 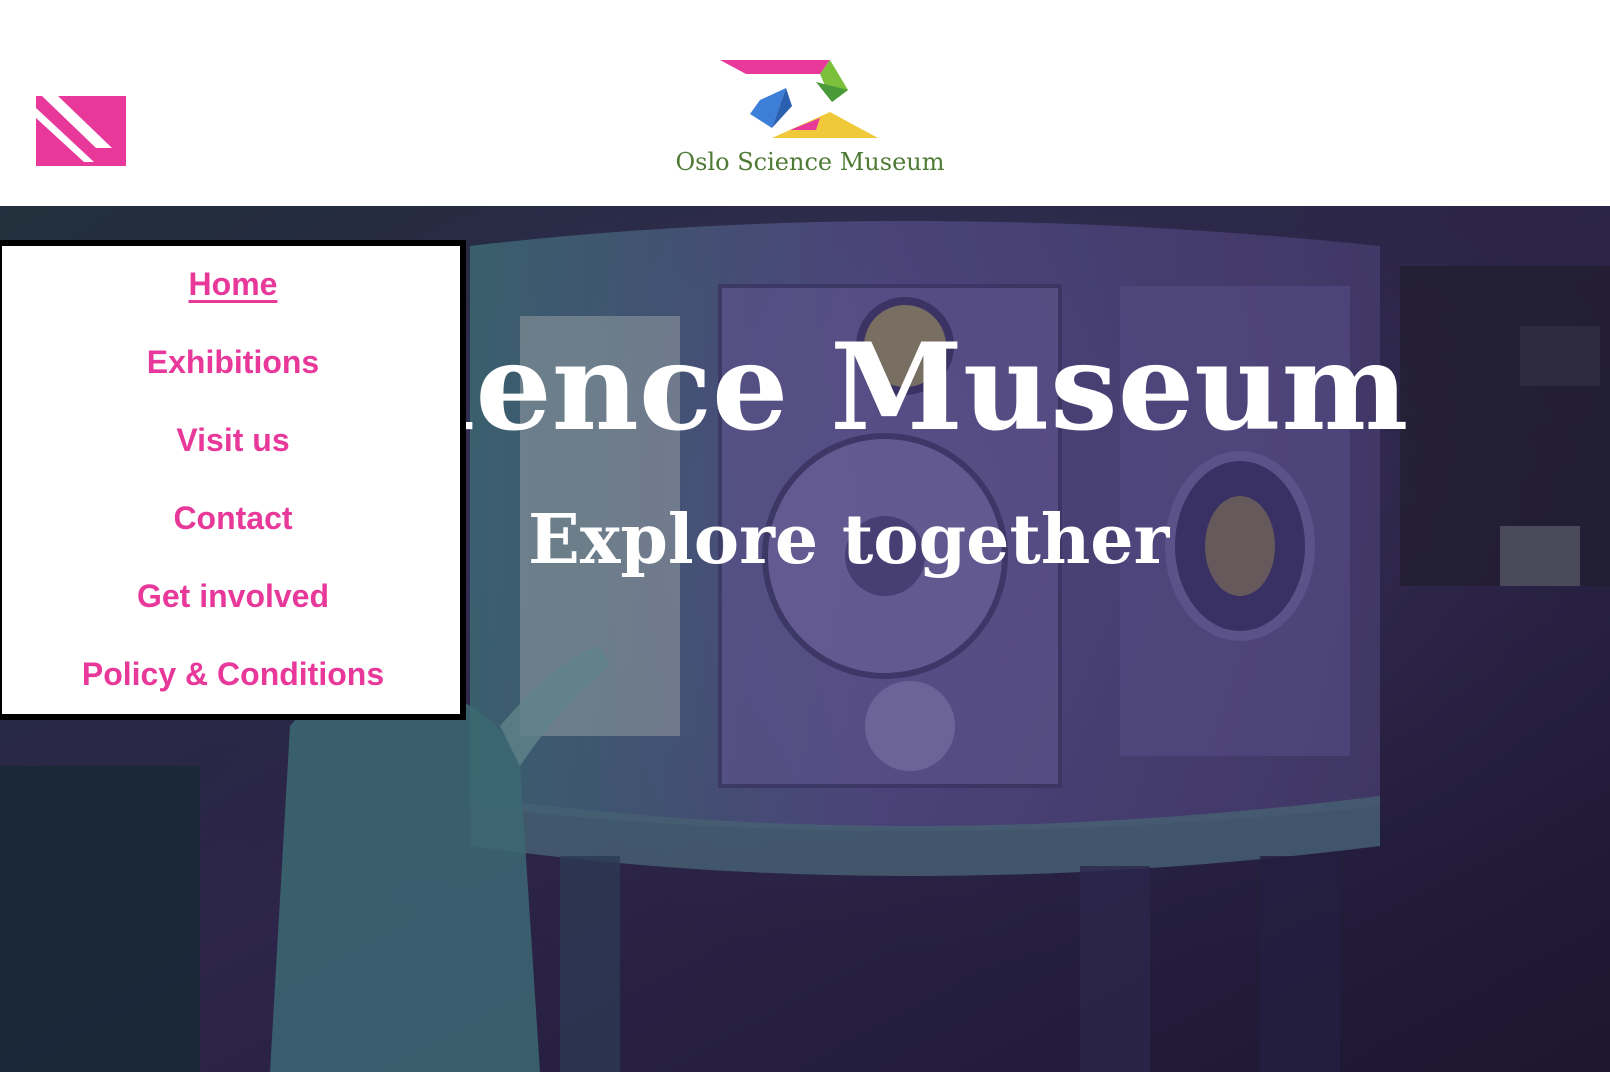 What do you see at coordinates (233, 674) in the screenshot?
I see `nav-item-policy-conditions: Policy & Conditions` at bounding box center [233, 674].